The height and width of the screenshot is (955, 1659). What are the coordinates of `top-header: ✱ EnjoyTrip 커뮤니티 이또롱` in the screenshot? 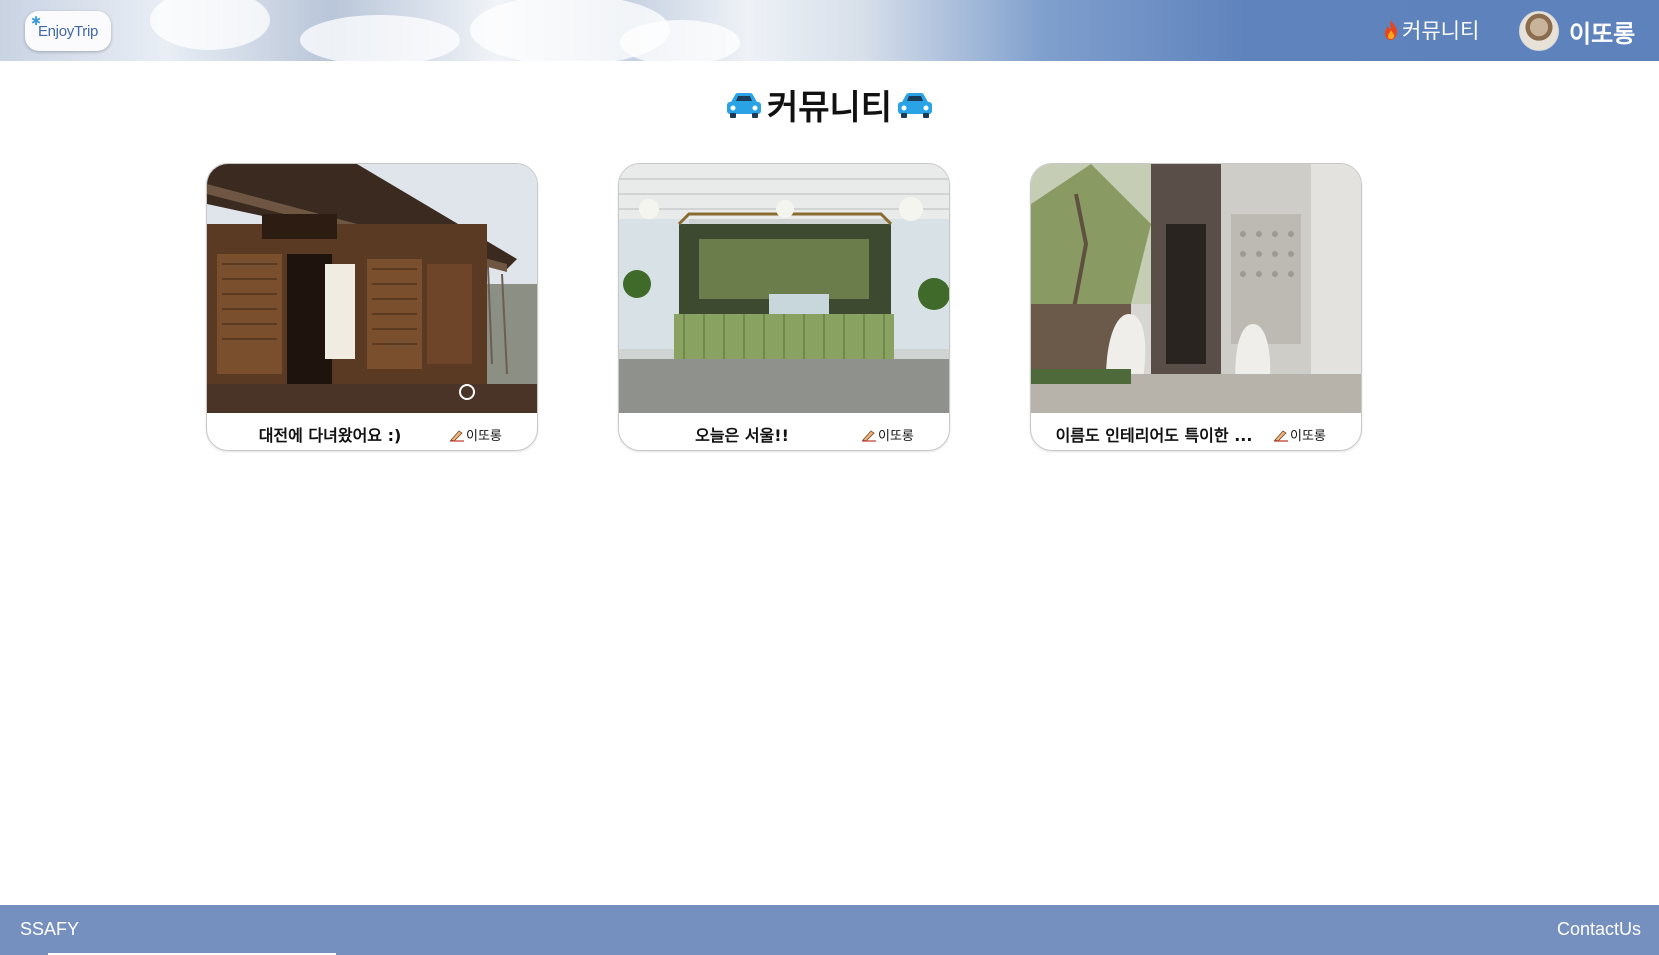 It's located at (829, 32).